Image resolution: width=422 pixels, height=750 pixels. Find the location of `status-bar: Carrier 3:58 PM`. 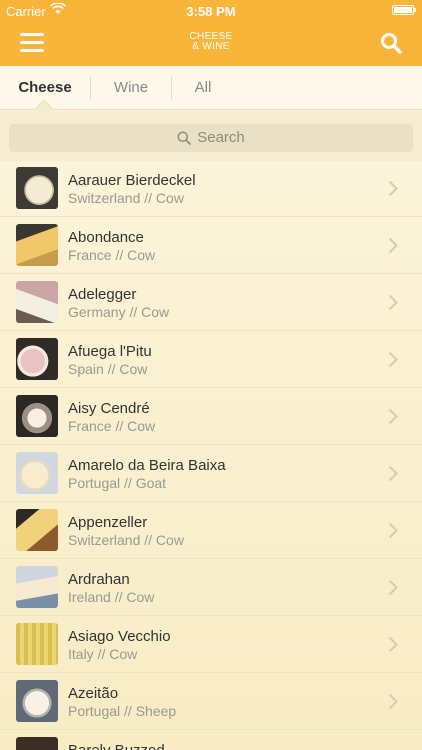

status-bar: Carrier 3:58 PM is located at coordinates (211, 11).